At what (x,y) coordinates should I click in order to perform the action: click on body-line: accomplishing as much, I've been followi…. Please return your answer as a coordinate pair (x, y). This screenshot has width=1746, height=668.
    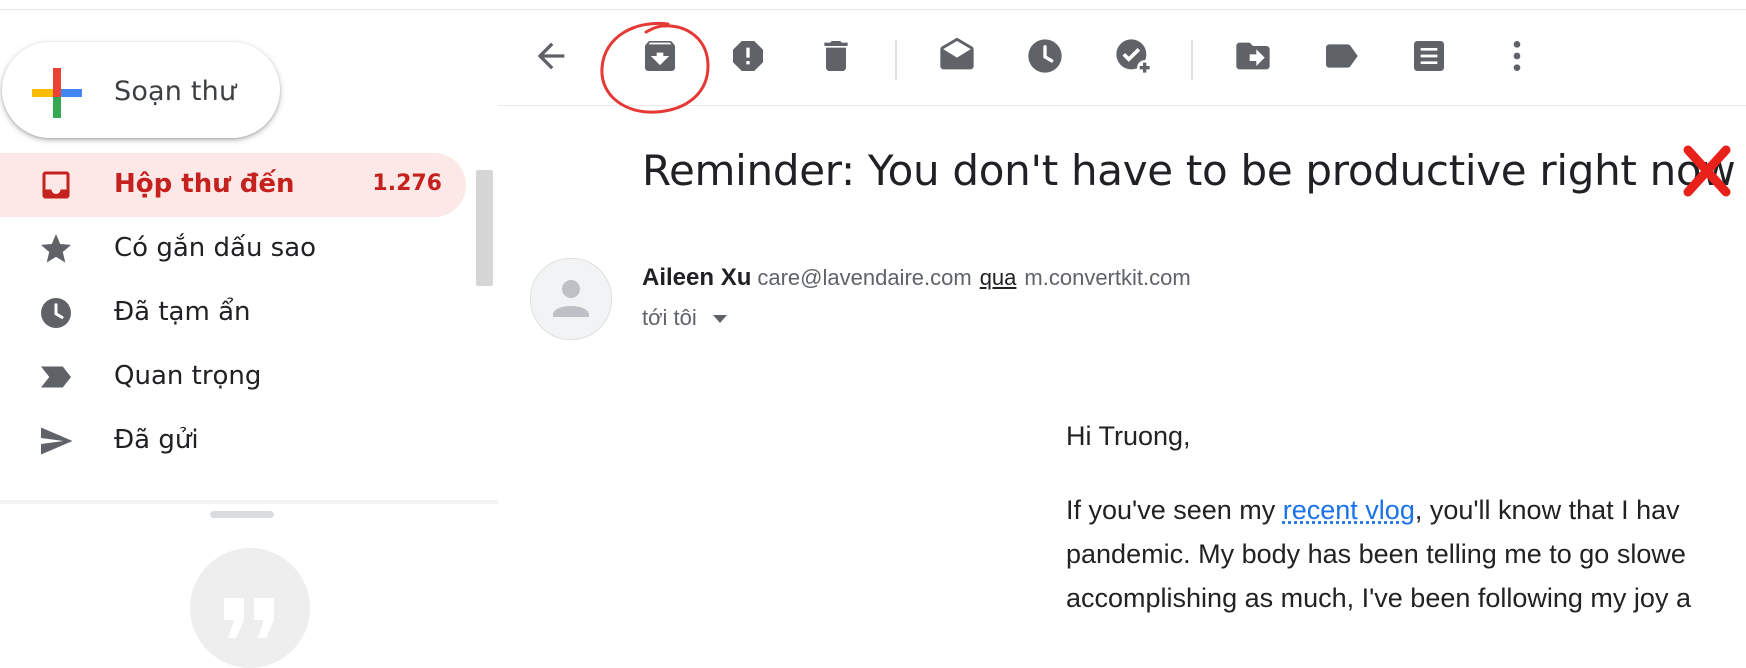
    Looking at the image, I should click on (1406, 598).